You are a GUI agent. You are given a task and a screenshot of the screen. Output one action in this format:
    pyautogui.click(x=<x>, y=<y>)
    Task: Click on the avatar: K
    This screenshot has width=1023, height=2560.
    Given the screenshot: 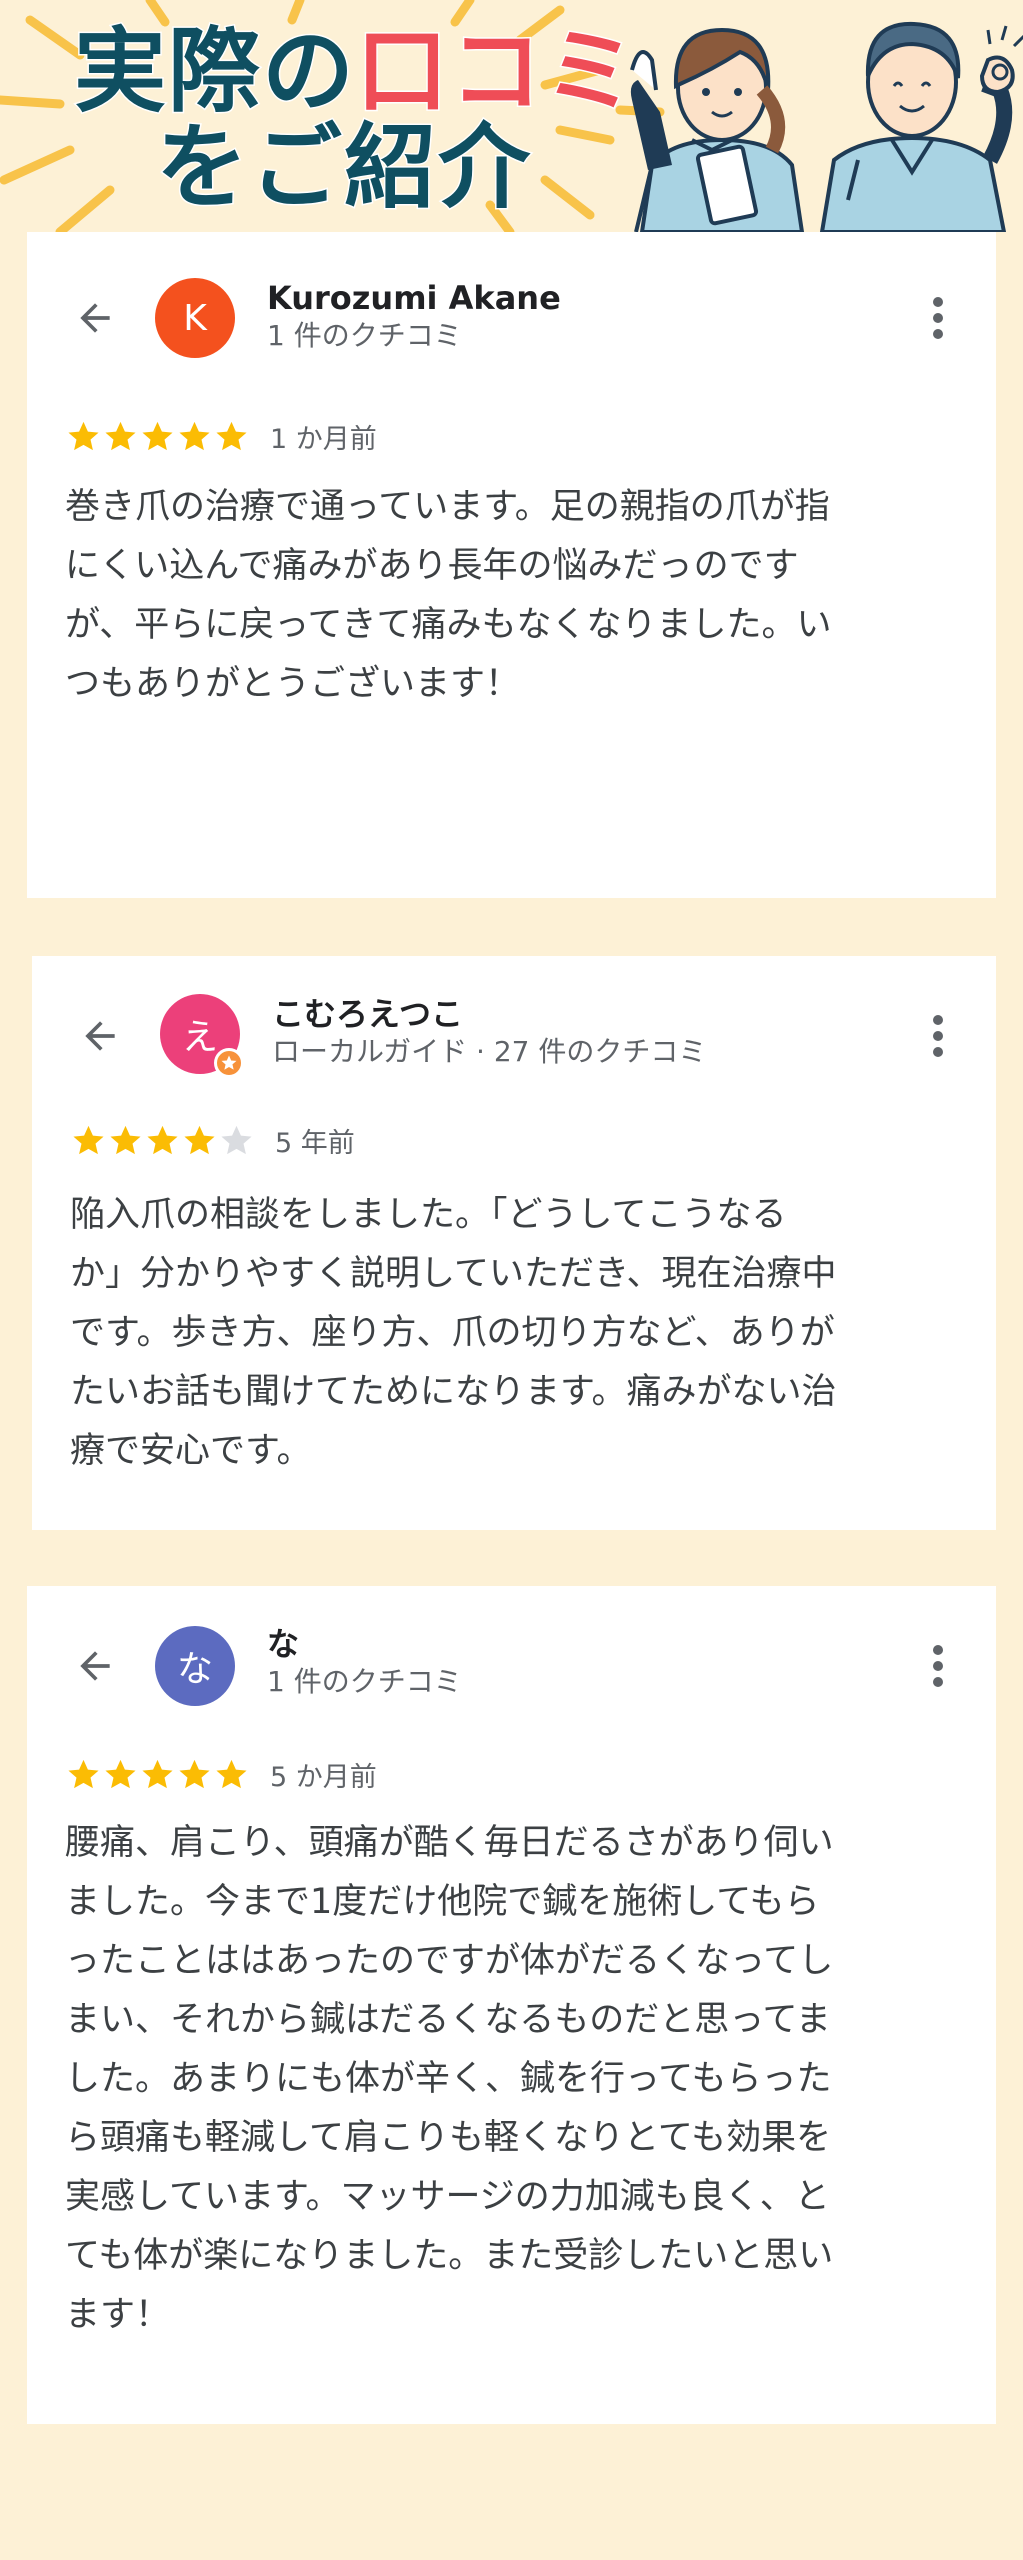 What is the action you would take?
    pyautogui.click(x=195, y=318)
    